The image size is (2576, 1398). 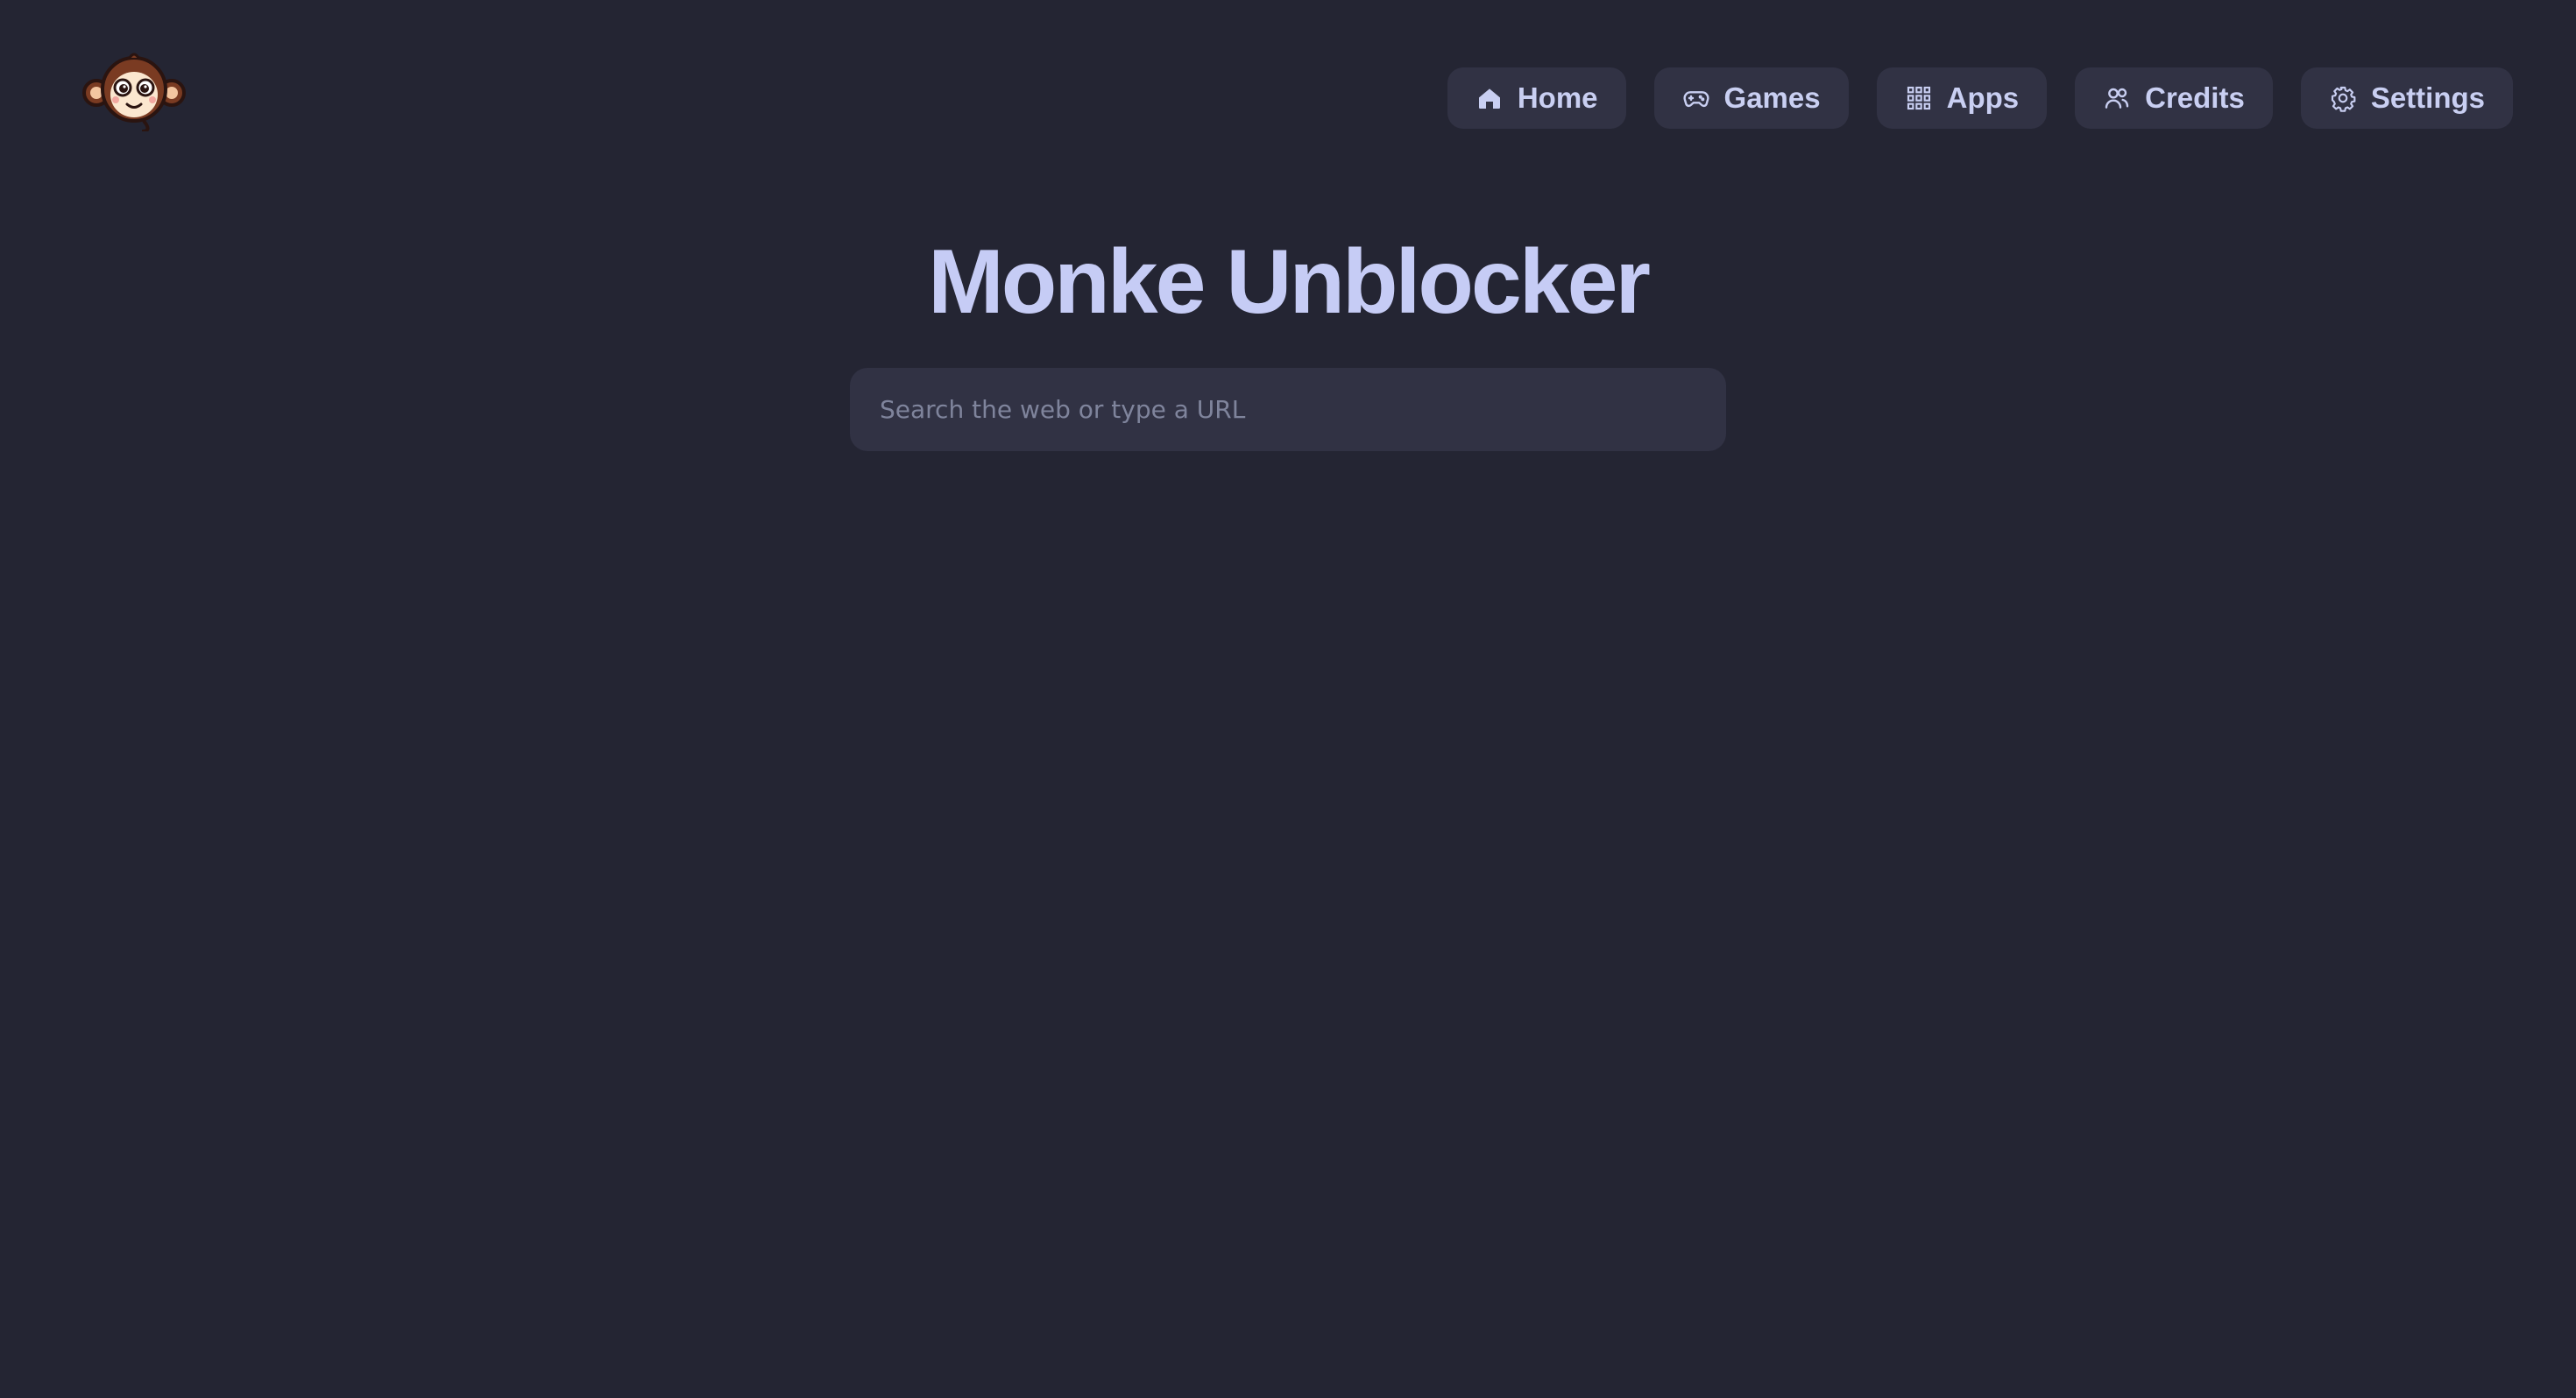 I want to click on nav-apps-label: Apps, so click(x=1983, y=97).